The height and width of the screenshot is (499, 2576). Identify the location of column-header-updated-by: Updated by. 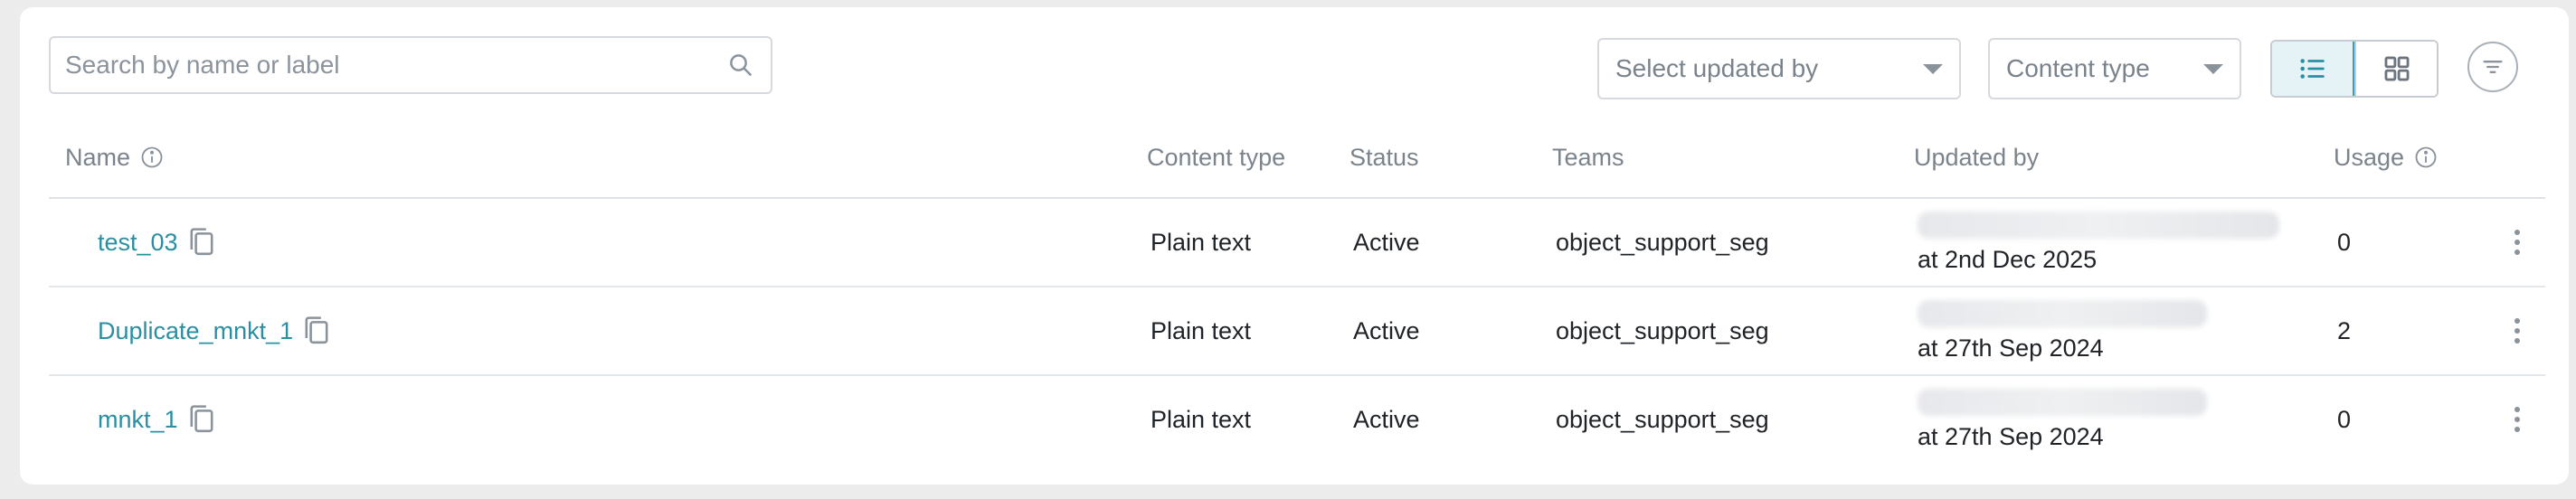
(1976, 157).